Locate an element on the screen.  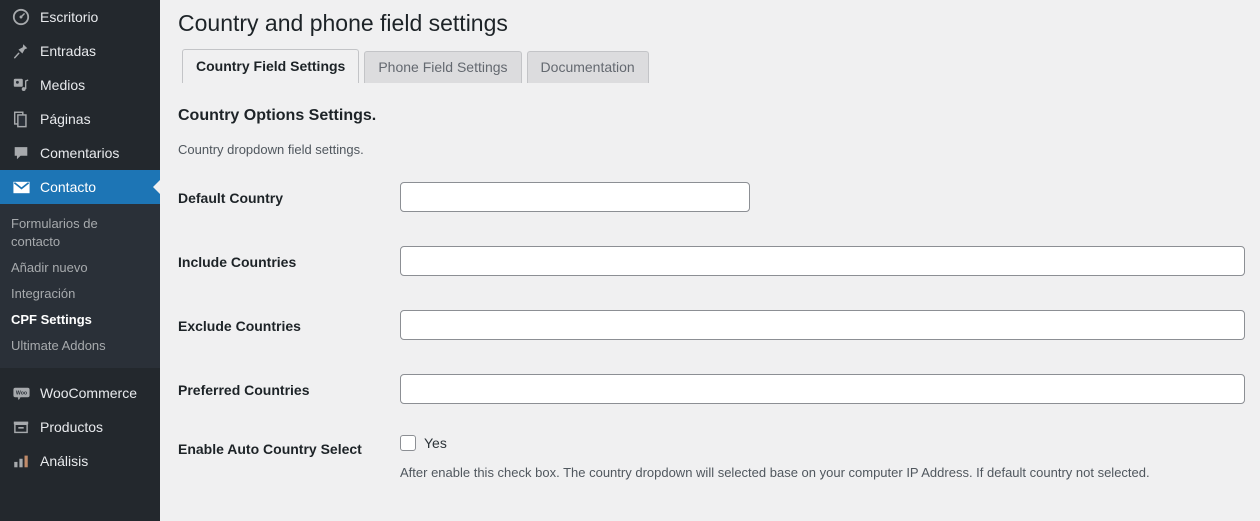
section-title: Country Options Settings. is located at coordinates (277, 115).